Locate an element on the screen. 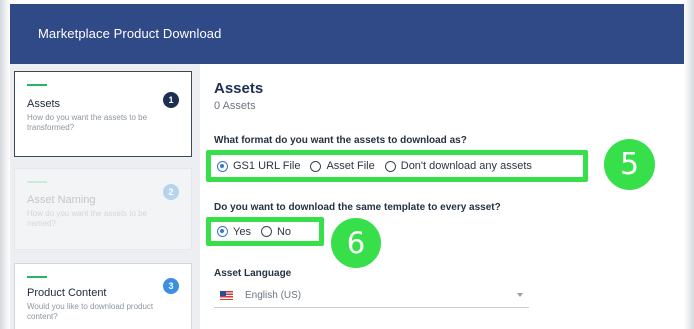 This screenshot has width=694, height=329. template-radio-group: Yes No is located at coordinates (265, 231).